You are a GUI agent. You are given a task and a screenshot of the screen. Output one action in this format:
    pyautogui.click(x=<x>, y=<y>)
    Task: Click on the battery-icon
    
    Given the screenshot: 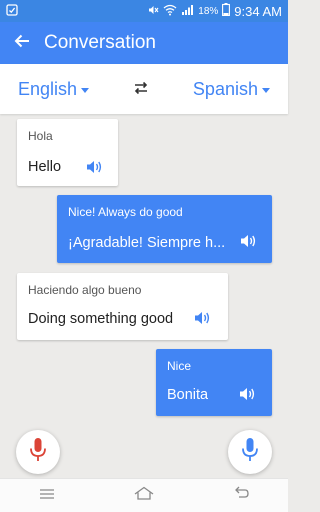 What is the action you would take?
    pyautogui.click(x=226, y=11)
    